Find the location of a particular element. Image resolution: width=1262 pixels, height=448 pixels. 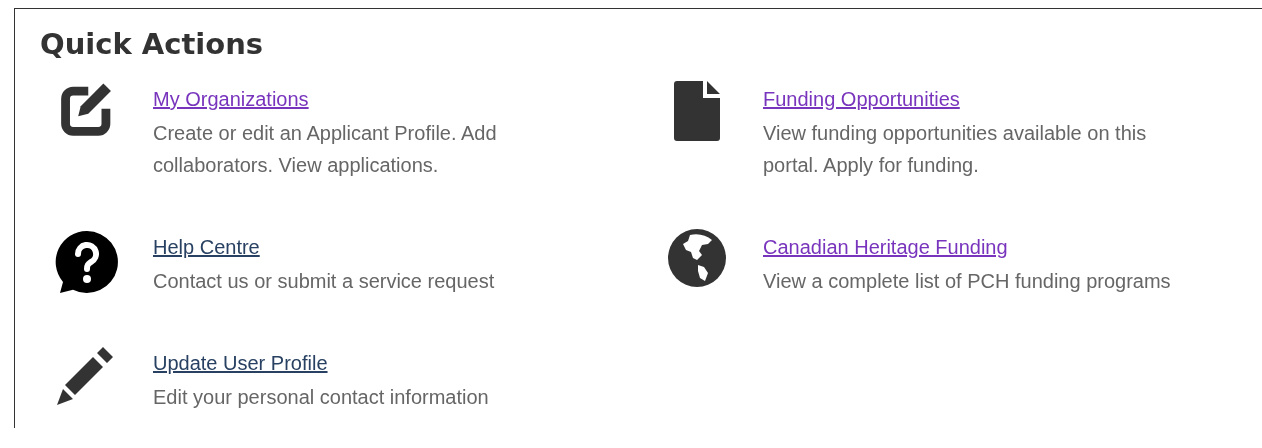

action-link: Help Centre is located at coordinates (206, 247).